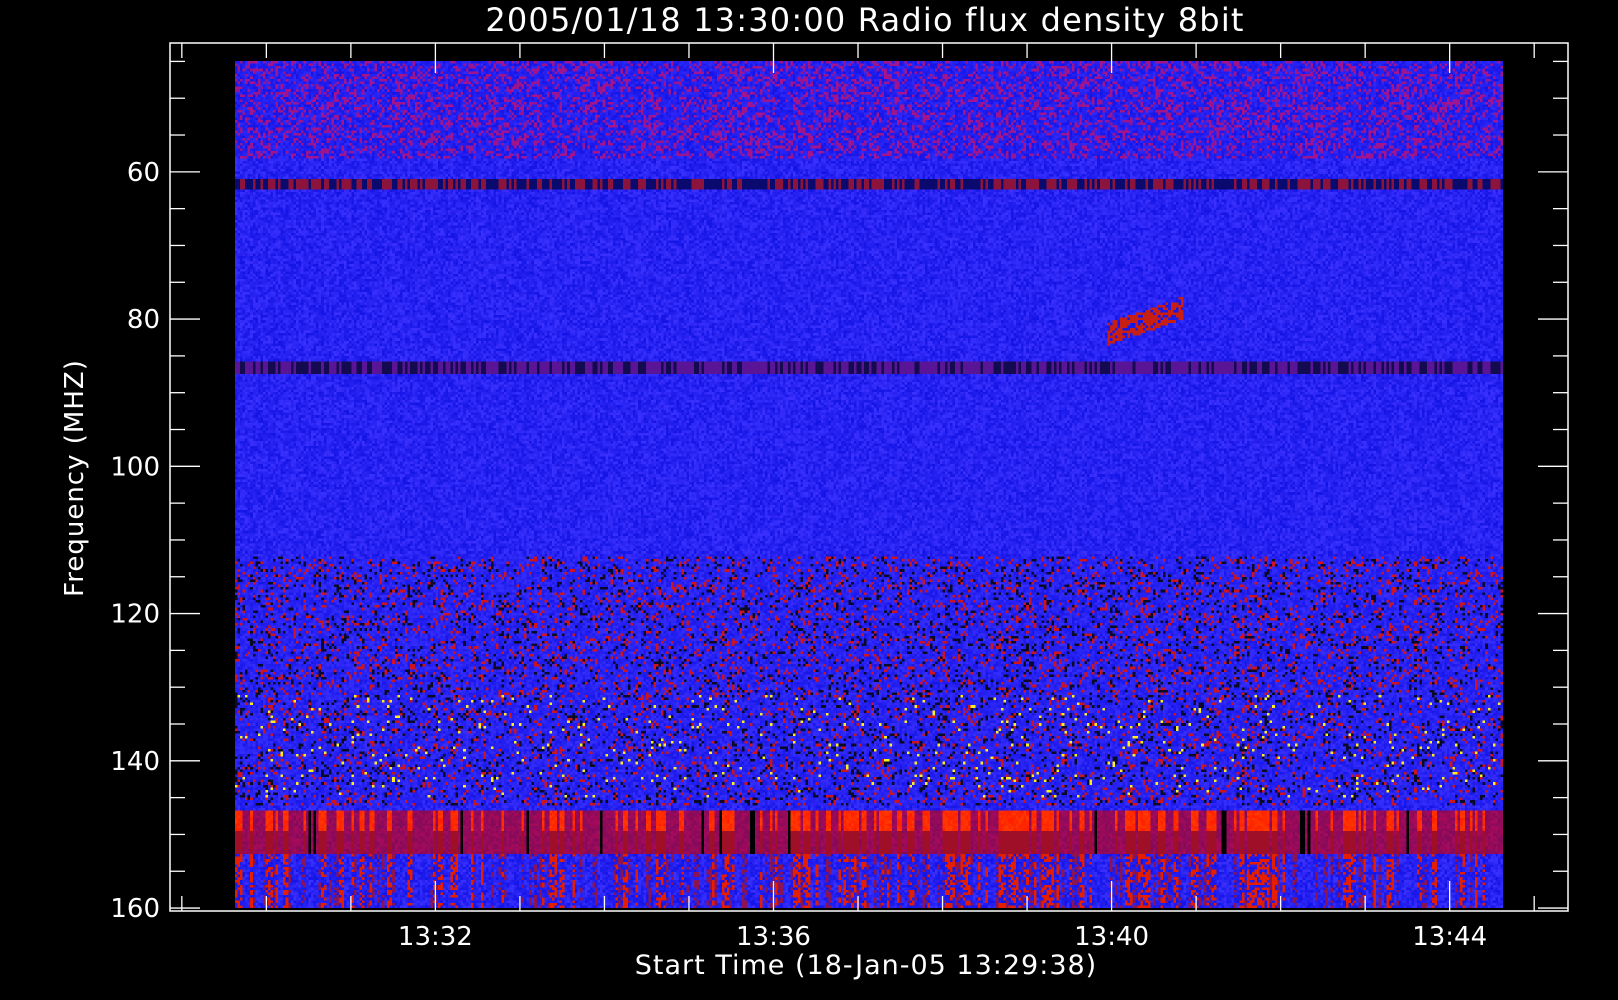 Image resolution: width=1618 pixels, height=1000 pixels. What do you see at coordinates (135, 762) in the screenshot?
I see `y-tick-label: 140` at bounding box center [135, 762].